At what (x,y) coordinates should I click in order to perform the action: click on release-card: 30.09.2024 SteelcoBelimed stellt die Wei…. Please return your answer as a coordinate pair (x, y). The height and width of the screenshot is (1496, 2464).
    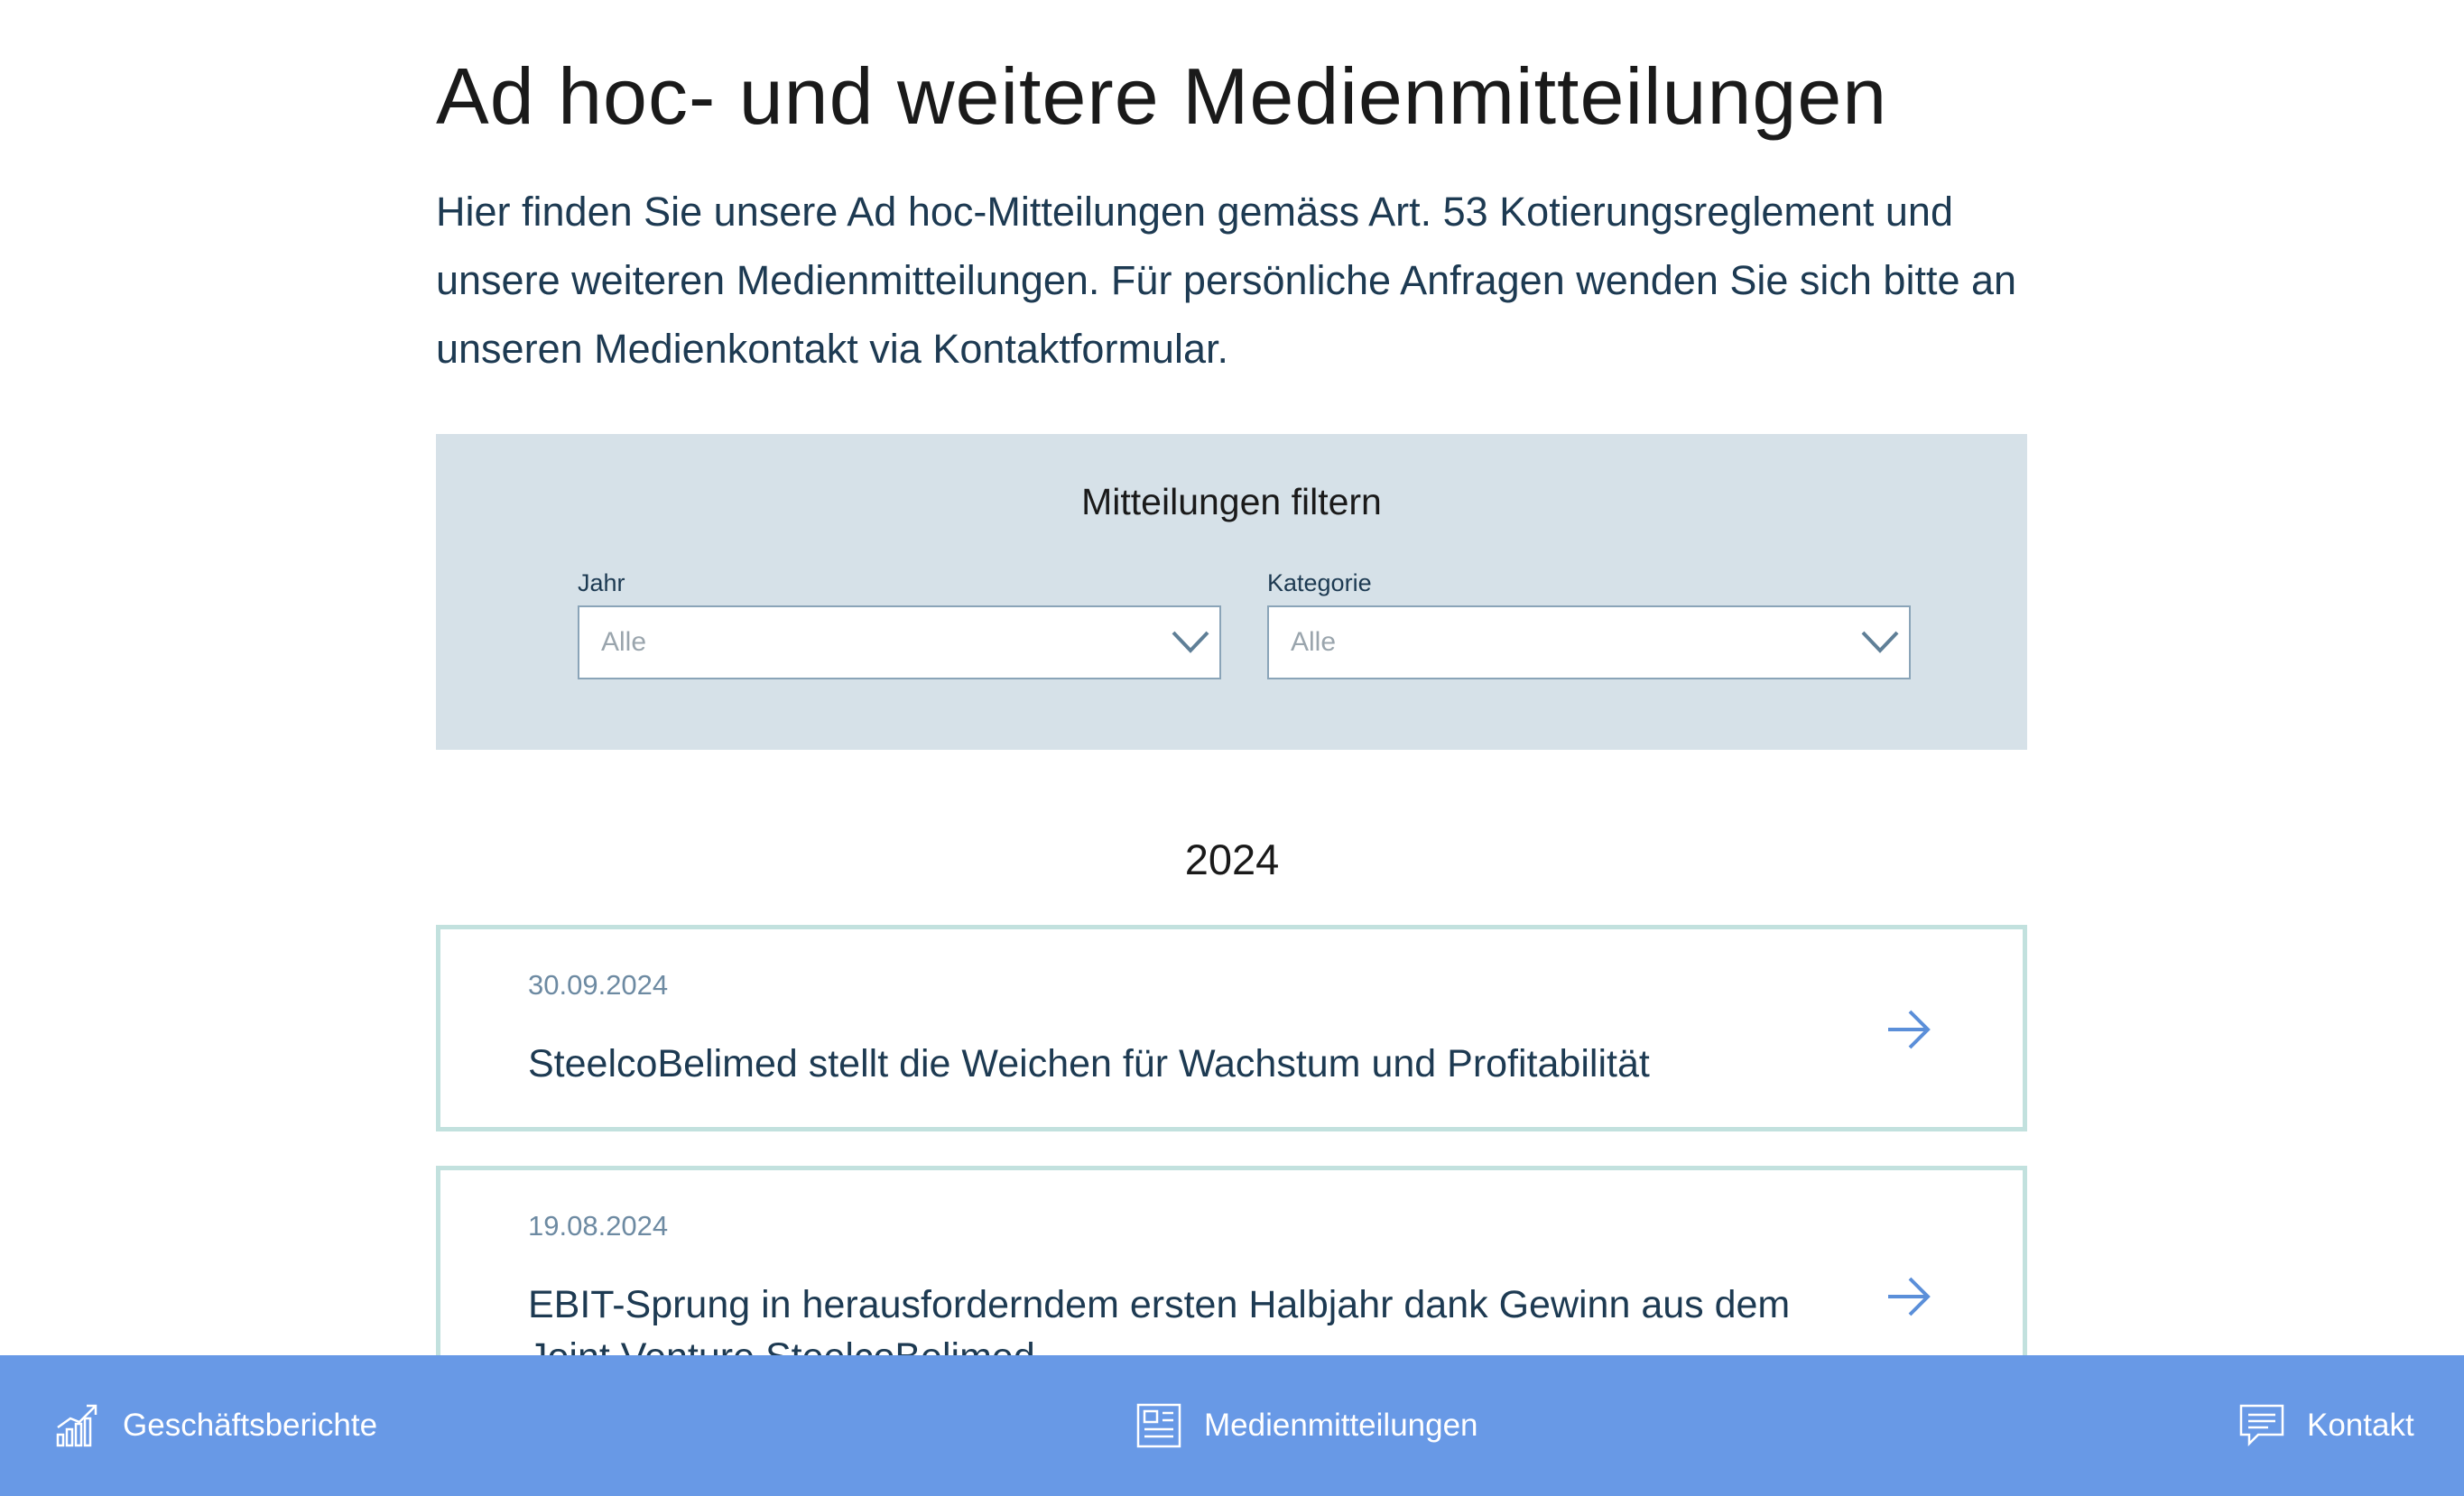
    Looking at the image, I should click on (1231, 1028).